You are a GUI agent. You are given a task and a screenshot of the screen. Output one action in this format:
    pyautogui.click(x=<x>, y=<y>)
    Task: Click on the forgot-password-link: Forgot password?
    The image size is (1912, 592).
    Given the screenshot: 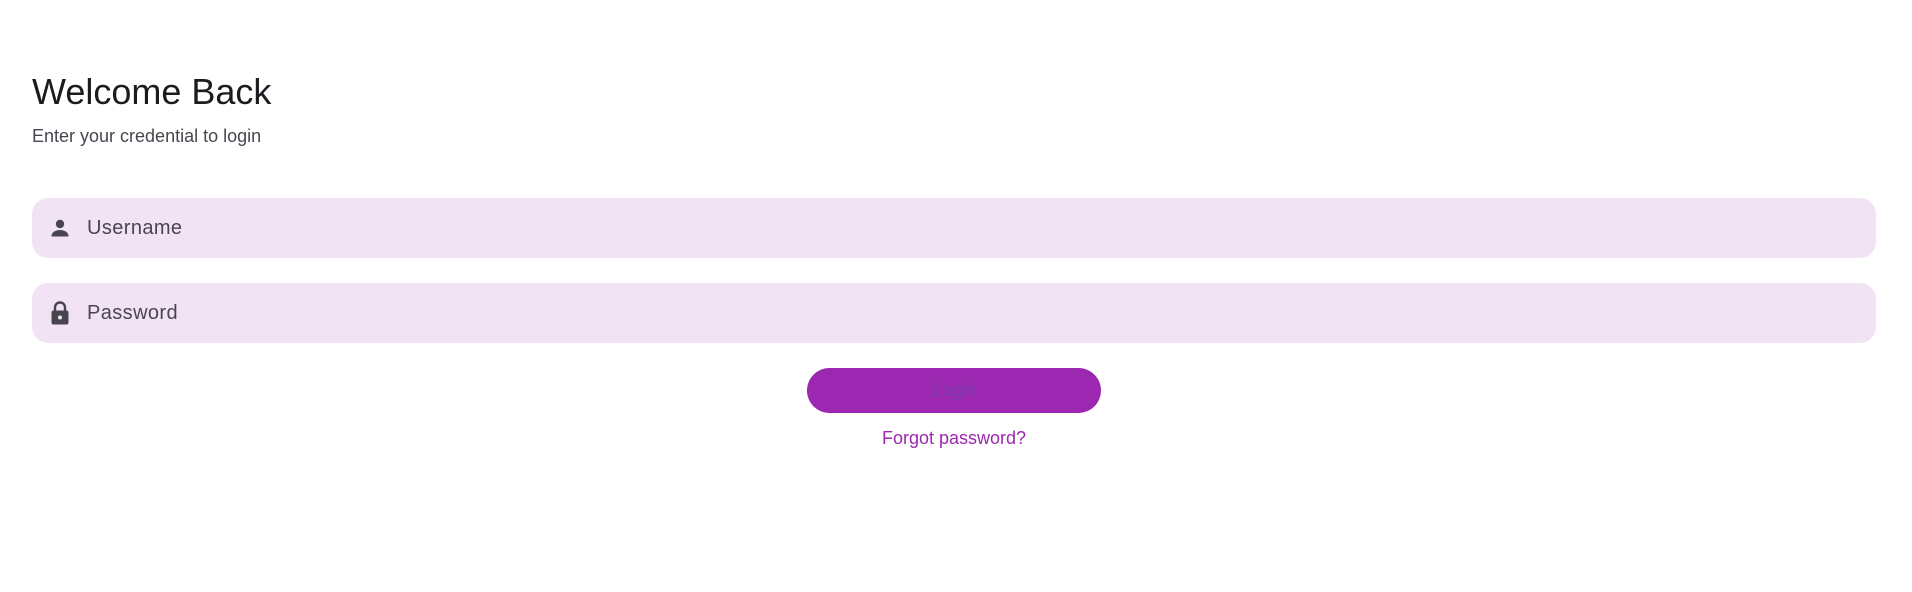 What is the action you would take?
    pyautogui.click(x=954, y=438)
    